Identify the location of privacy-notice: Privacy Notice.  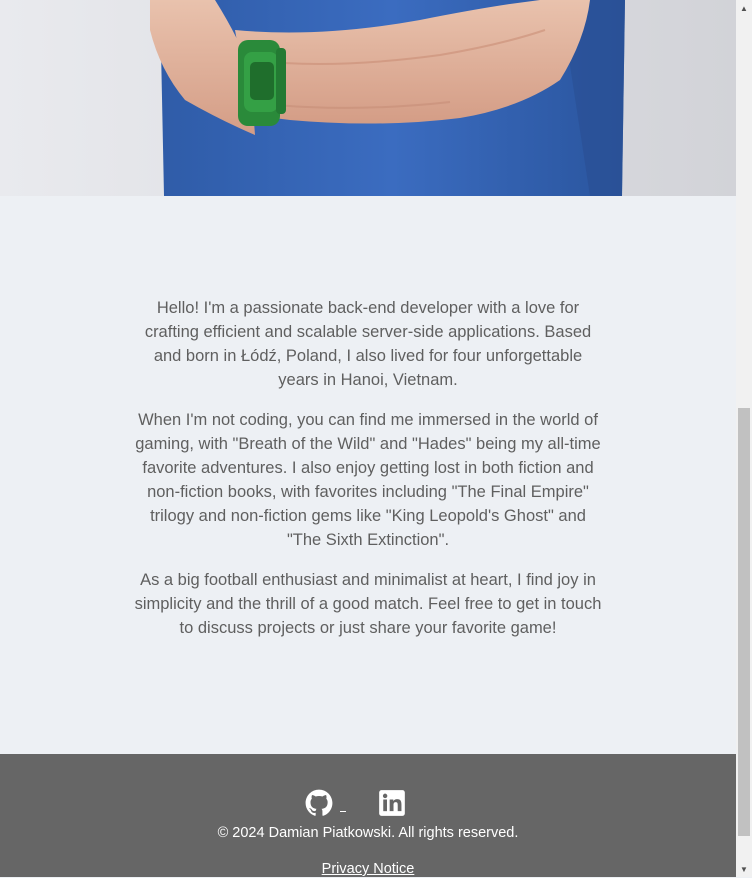
(368, 869).